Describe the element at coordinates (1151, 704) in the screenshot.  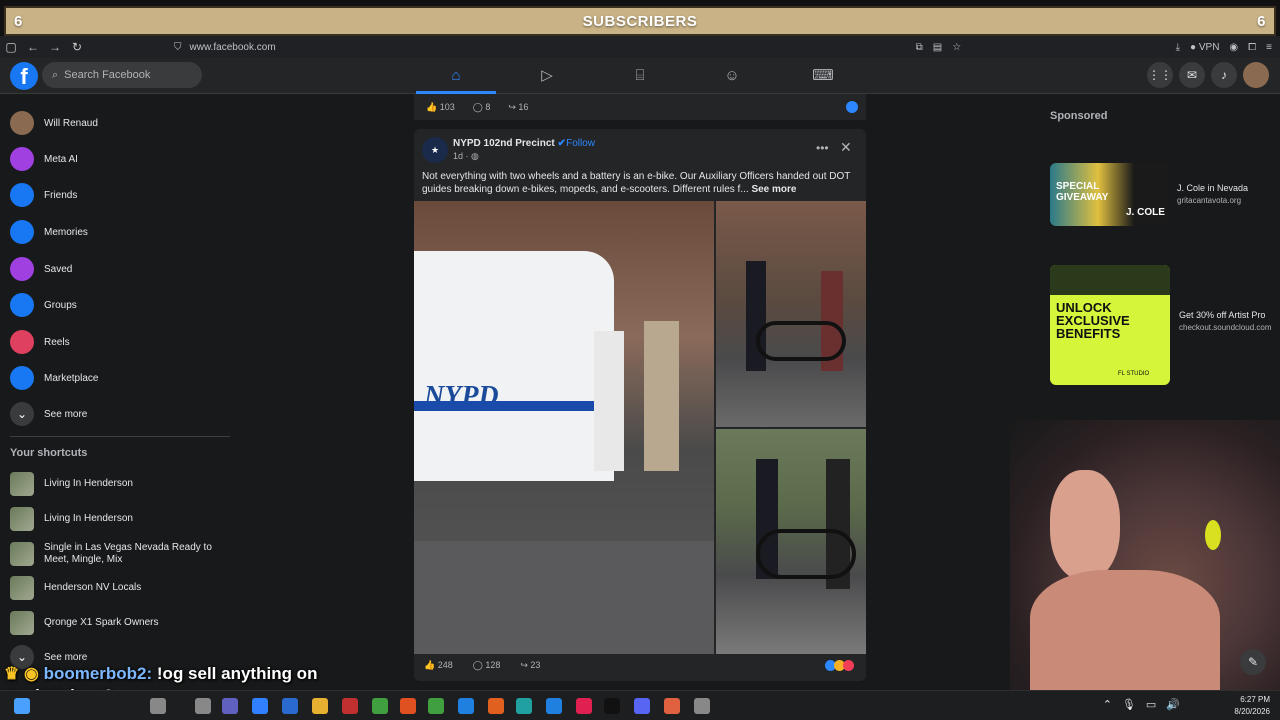
I see `display-icon: ▭` at that location.